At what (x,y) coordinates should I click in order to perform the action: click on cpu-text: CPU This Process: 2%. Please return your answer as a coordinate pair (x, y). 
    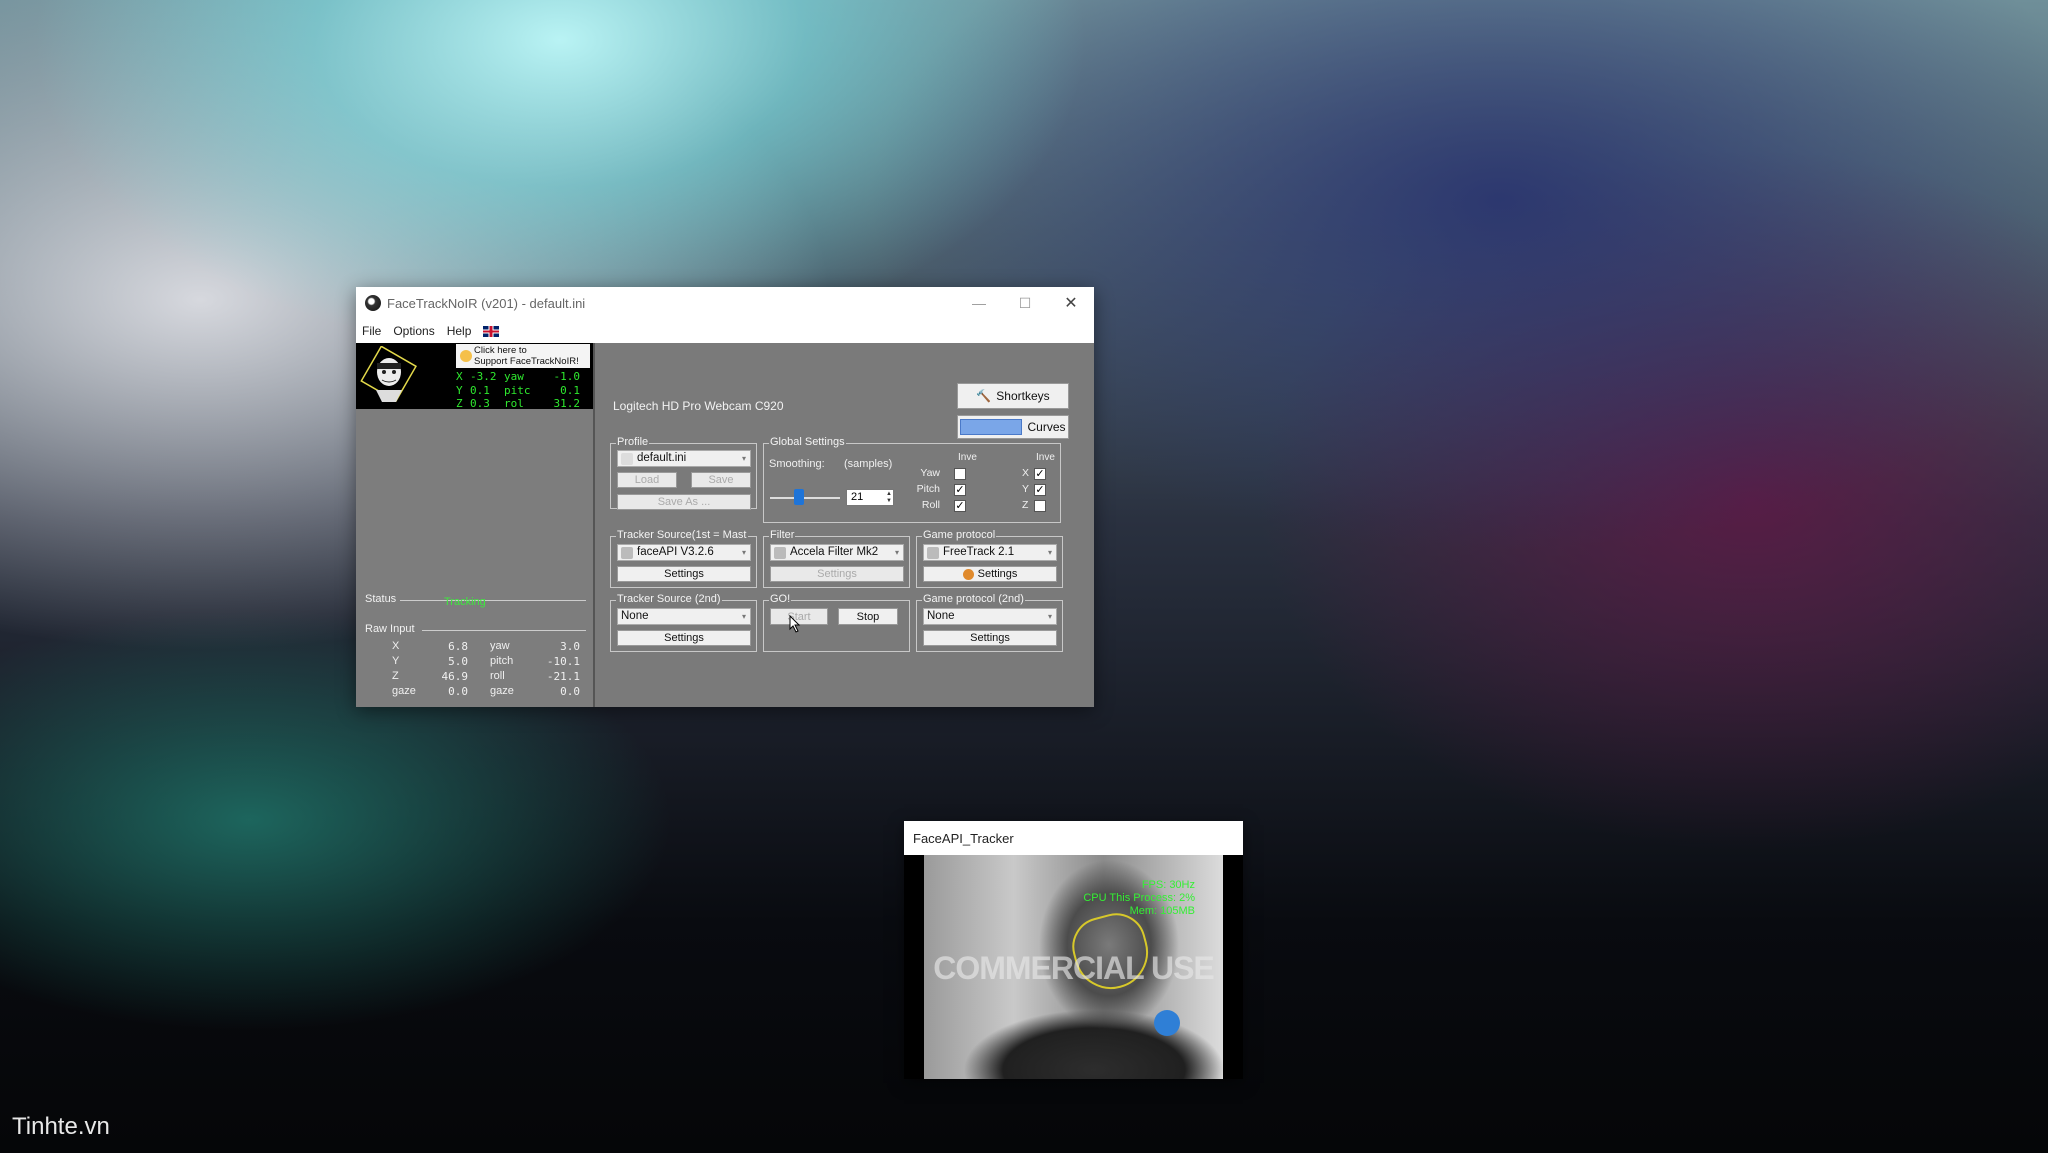
    Looking at the image, I should click on (1139, 898).